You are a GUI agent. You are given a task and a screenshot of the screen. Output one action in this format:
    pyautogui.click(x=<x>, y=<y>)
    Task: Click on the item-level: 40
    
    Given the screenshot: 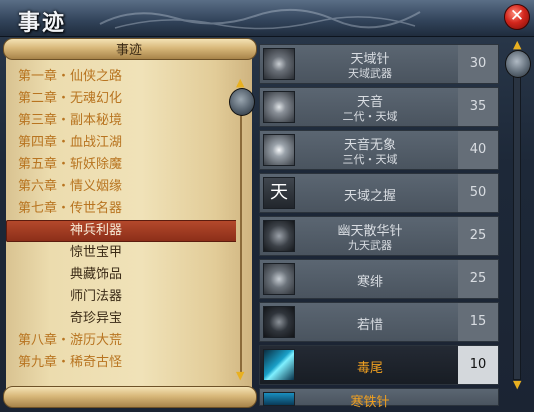 What is the action you would take?
    pyautogui.click(x=478, y=150)
    